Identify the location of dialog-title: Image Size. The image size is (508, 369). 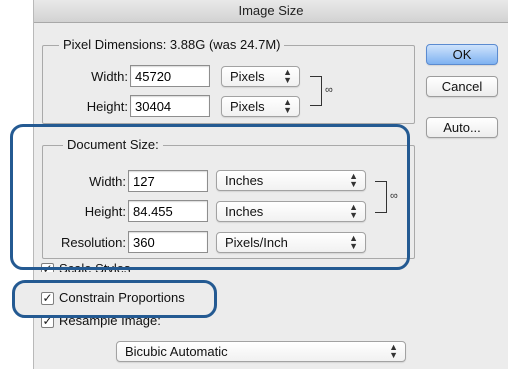
(271, 10).